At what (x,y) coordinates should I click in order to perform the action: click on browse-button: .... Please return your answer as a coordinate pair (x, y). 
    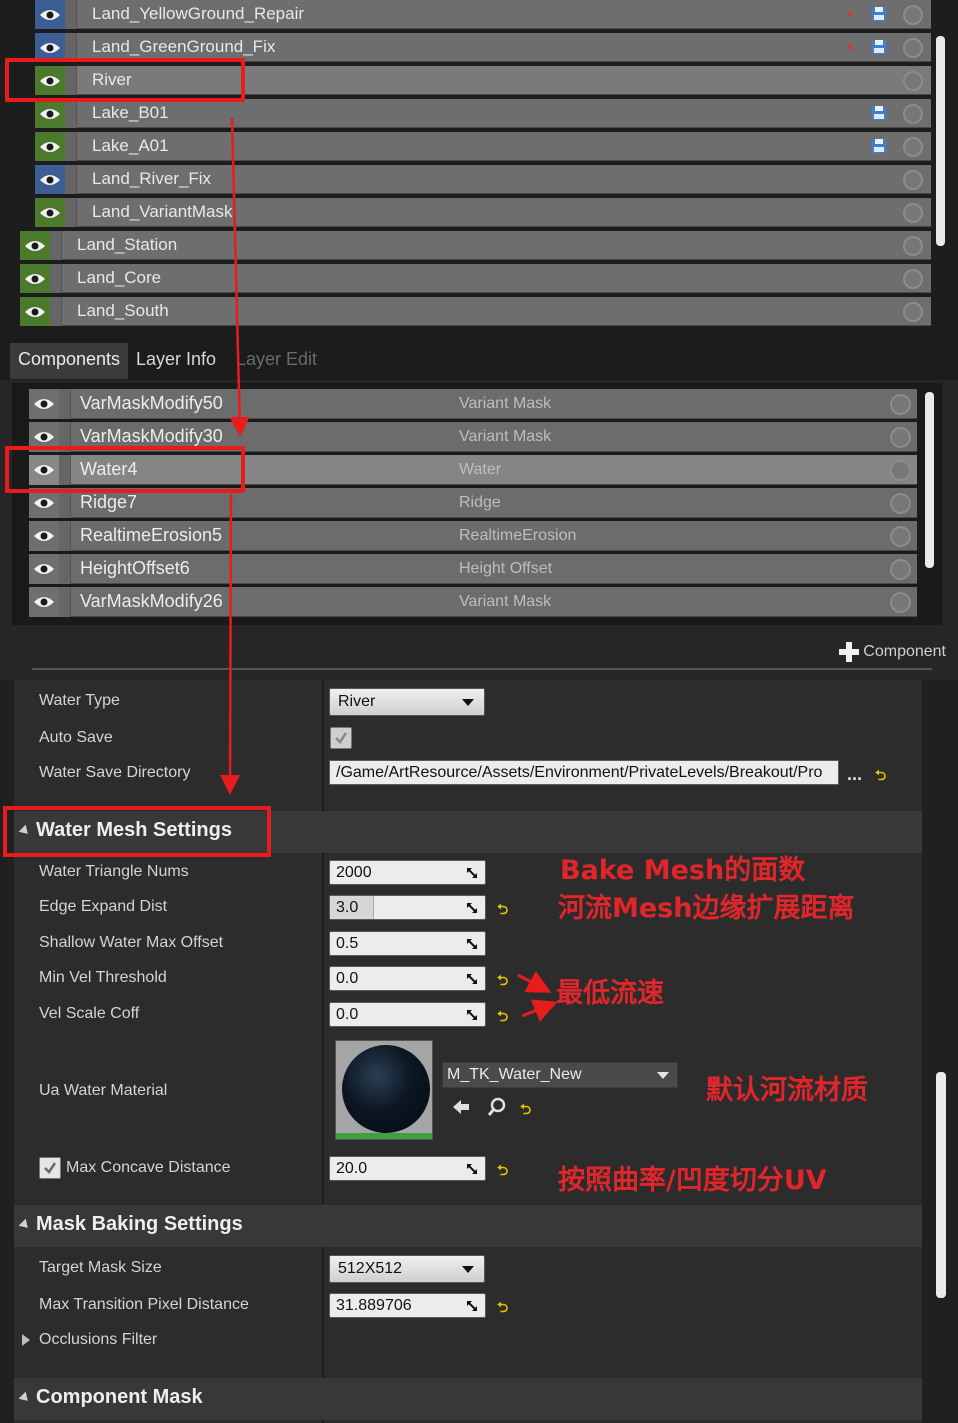
    Looking at the image, I should click on (854, 774).